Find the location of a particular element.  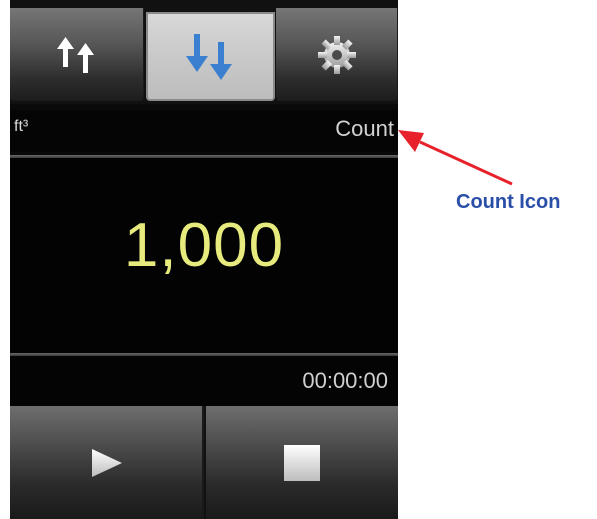

annotation-arrow is located at coordinates (455, 158).